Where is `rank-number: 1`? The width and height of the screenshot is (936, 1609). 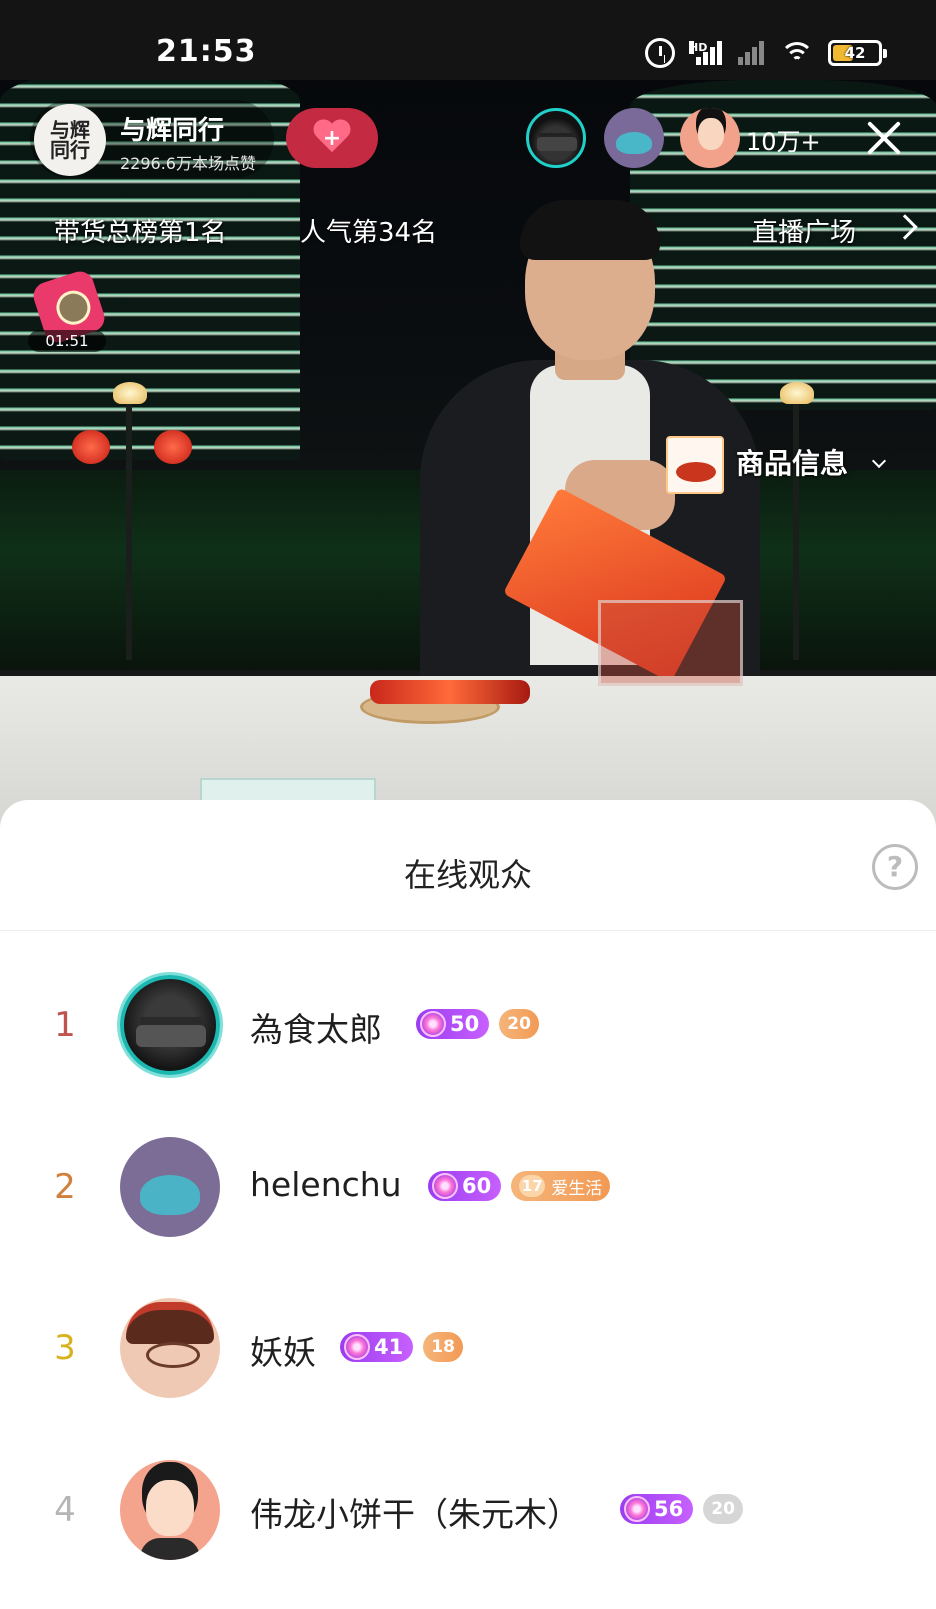 rank-number: 1 is located at coordinates (65, 1025).